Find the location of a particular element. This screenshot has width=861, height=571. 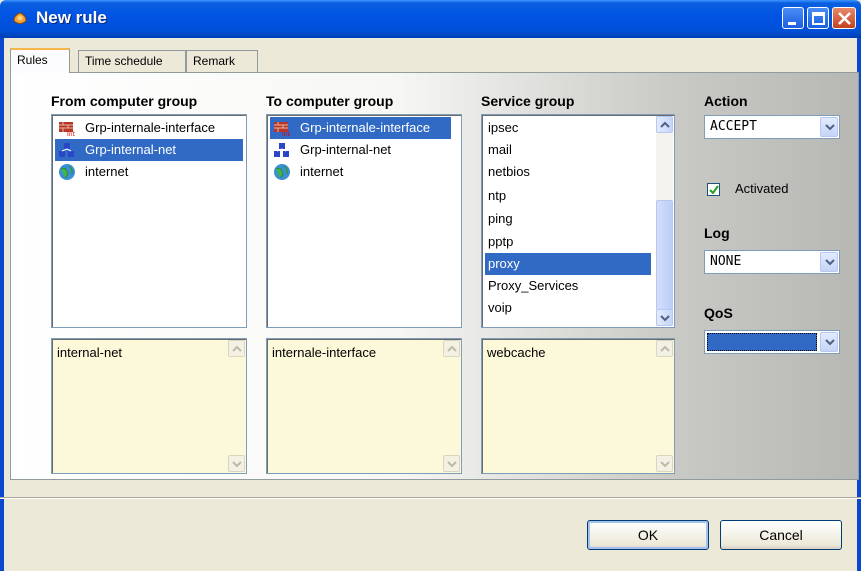

cancel-button: Cancel is located at coordinates (781, 535).